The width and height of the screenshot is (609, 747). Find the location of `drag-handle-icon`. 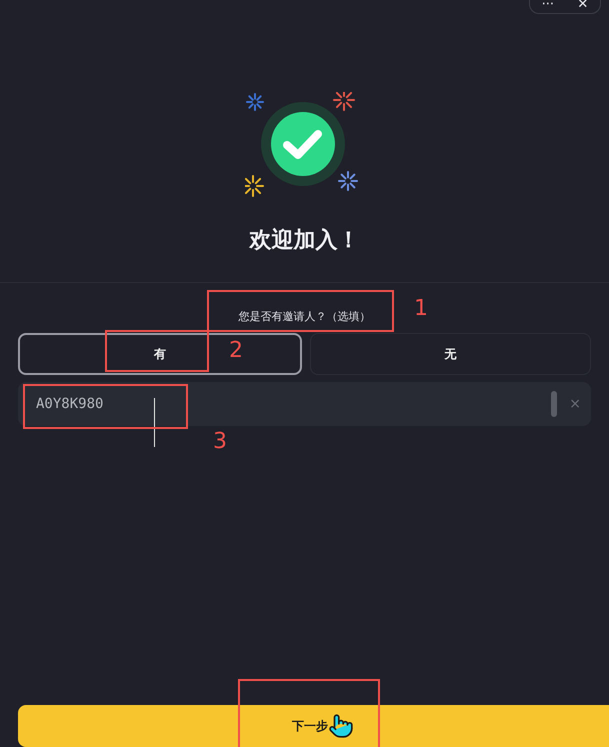

drag-handle-icon is located at coordinates (554, 404).